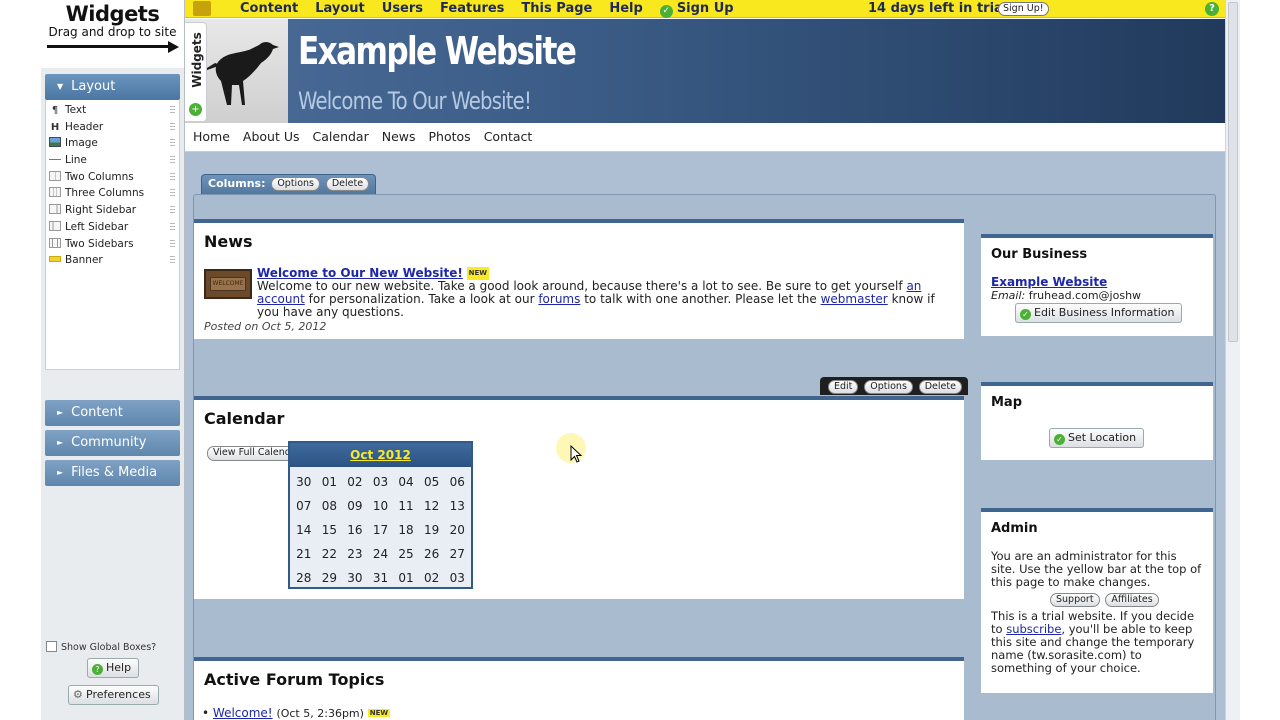  Describe the element at coordinates (112, 193) in the screenshot. I see `widget-item-three-columns: Three Columns` at that location.